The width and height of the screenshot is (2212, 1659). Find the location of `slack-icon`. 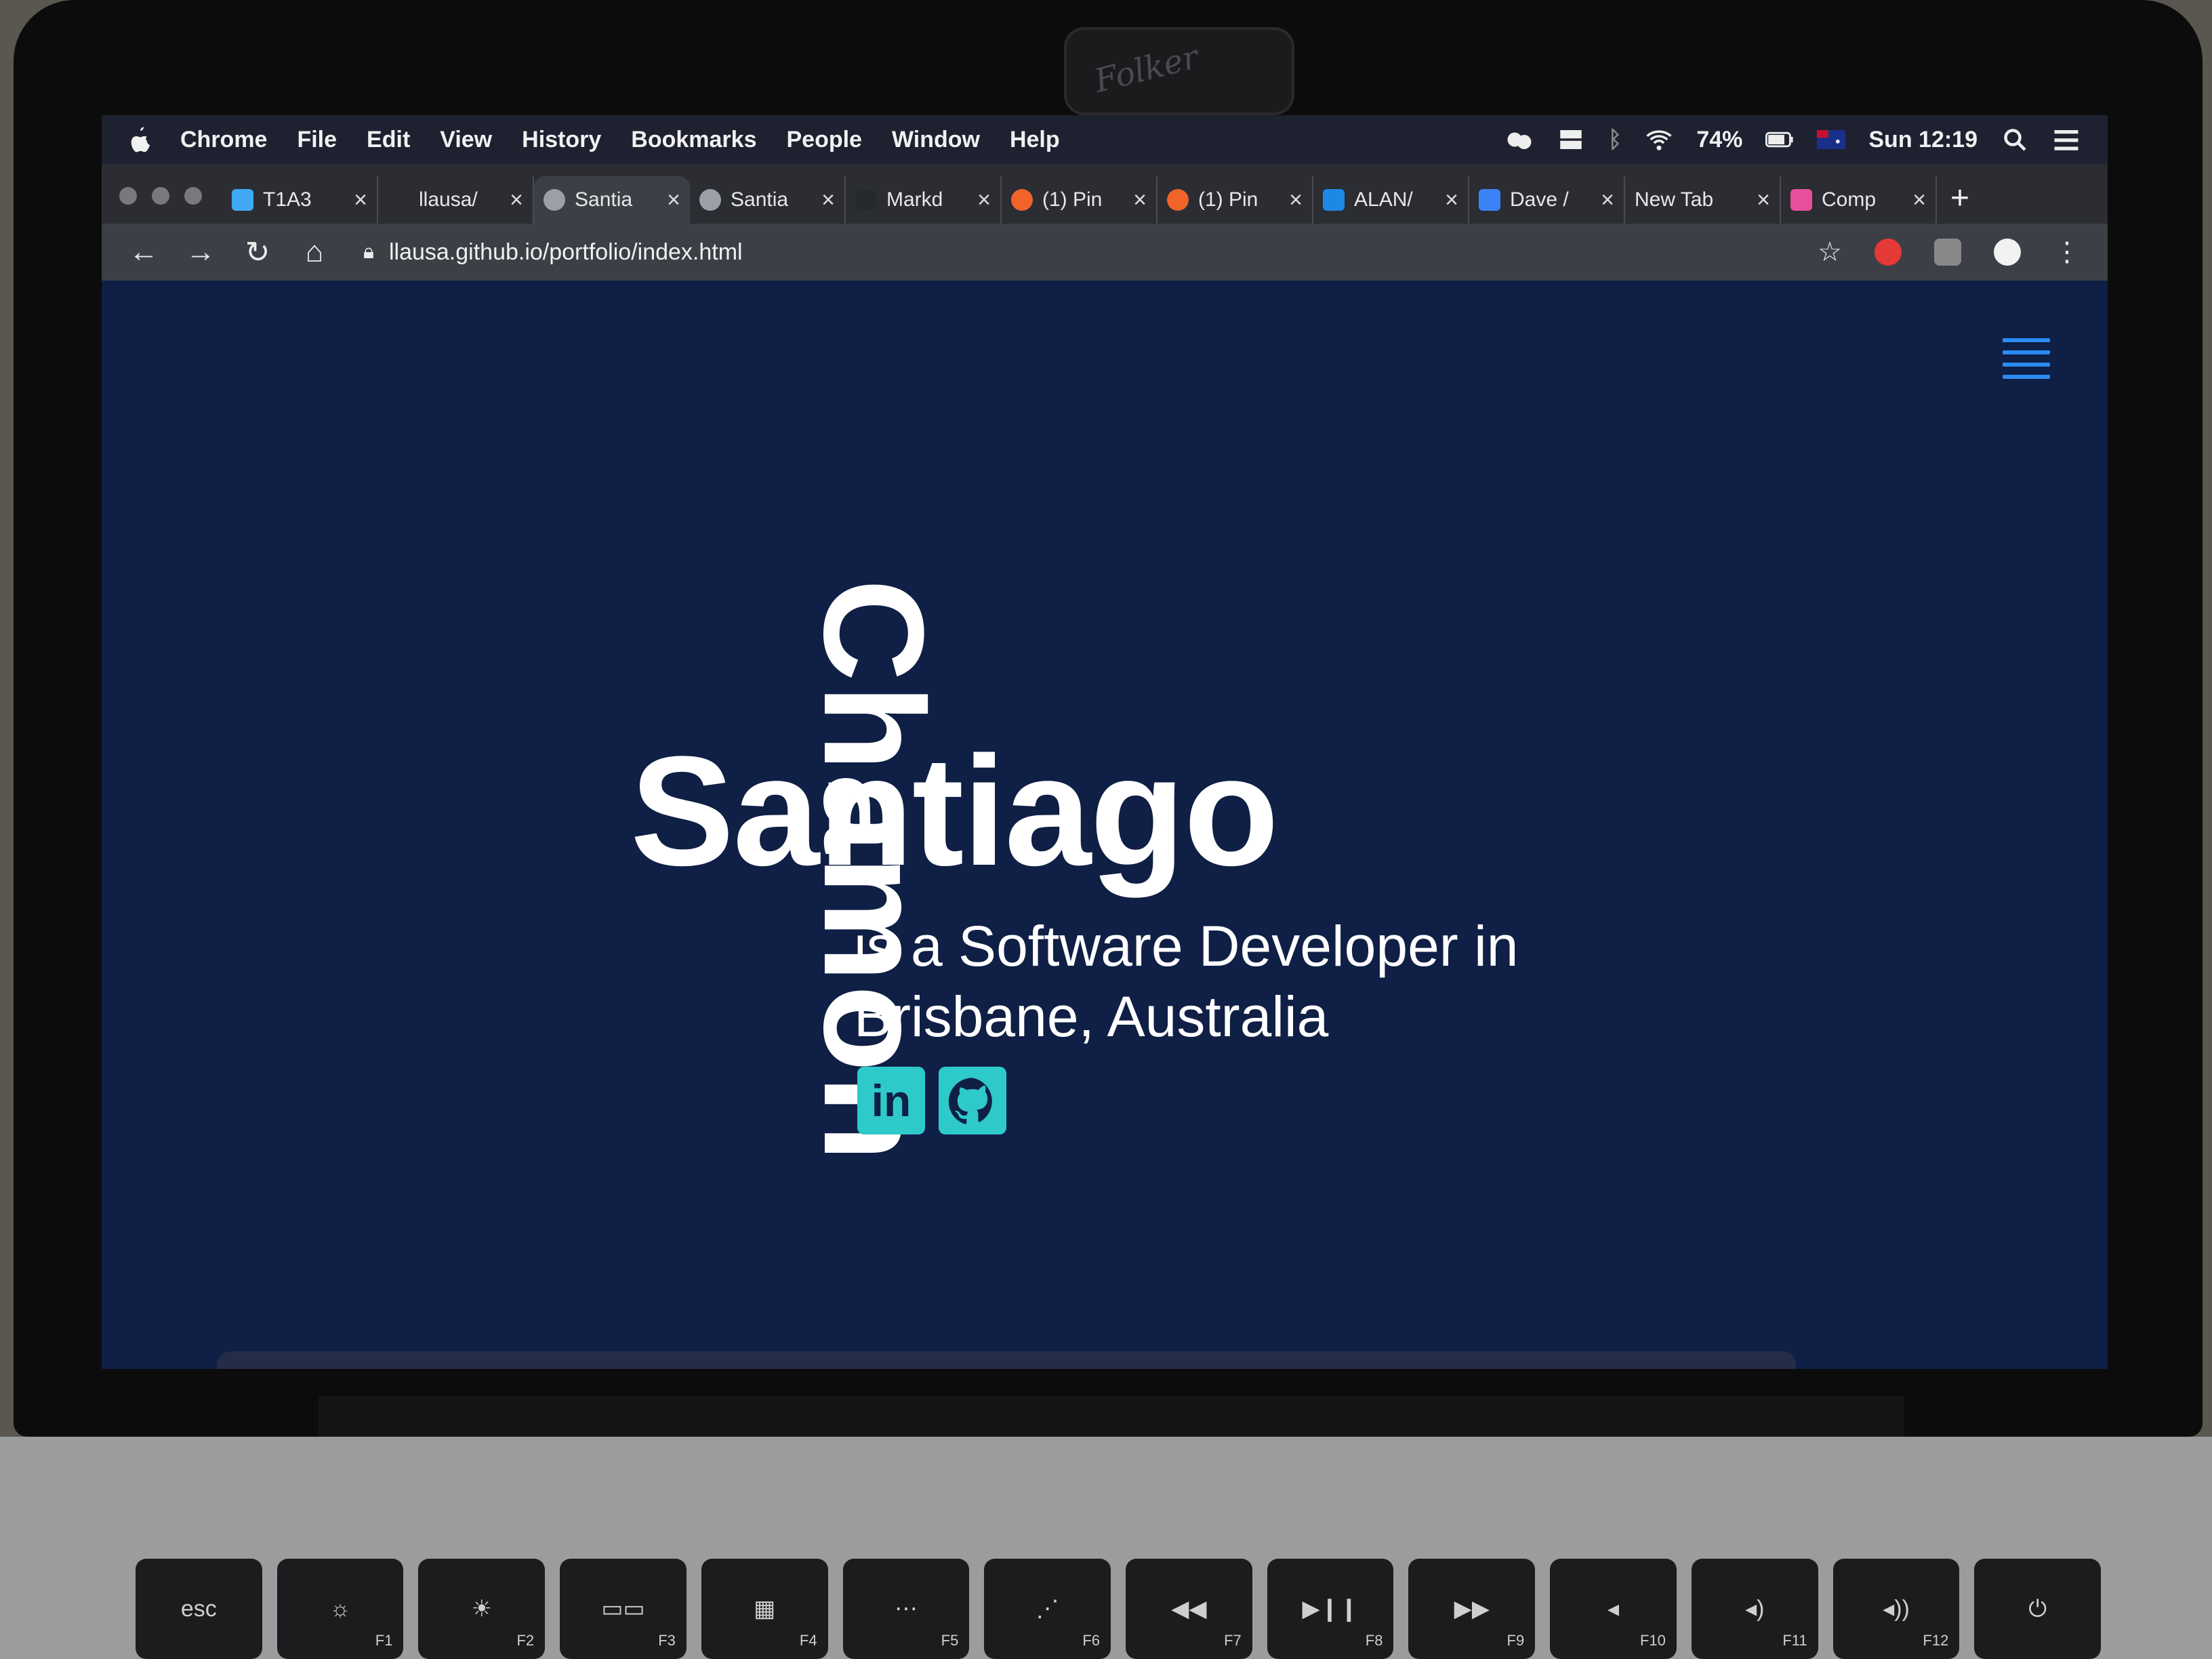

slack-icon is located at coordinates (1131, 1367).